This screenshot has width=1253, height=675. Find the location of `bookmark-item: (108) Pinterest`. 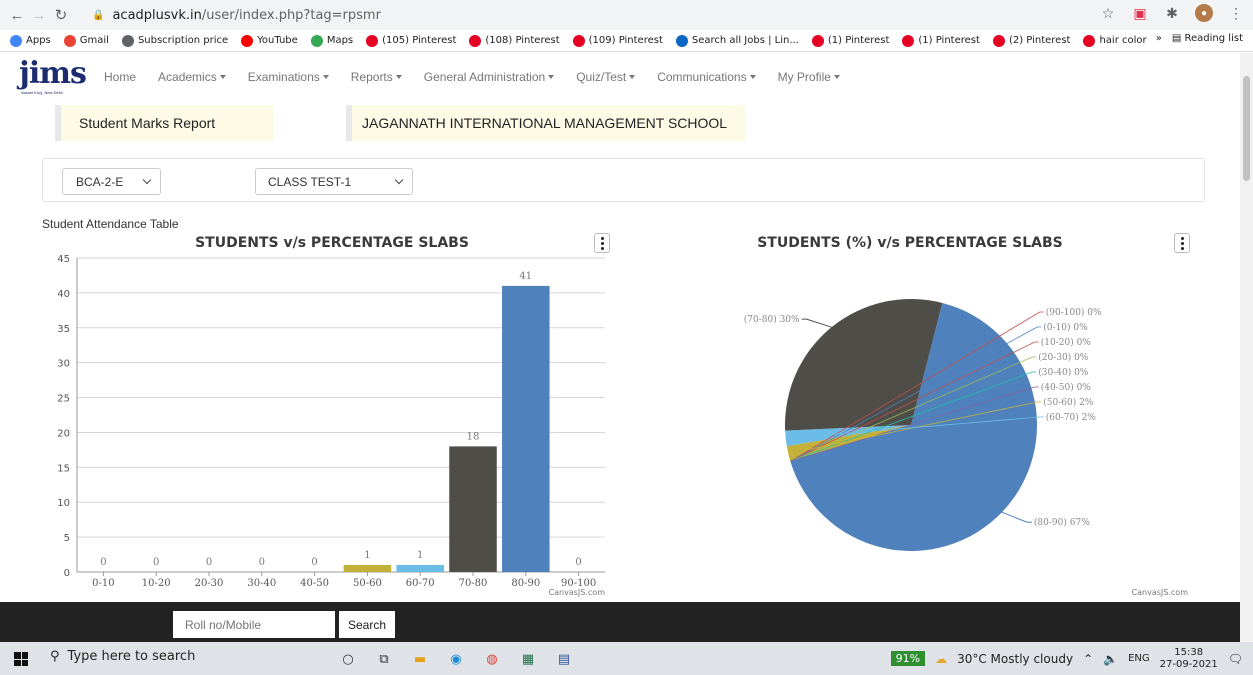

bookmark-item: (108) Pinterest is located at coordinates (514, 40).